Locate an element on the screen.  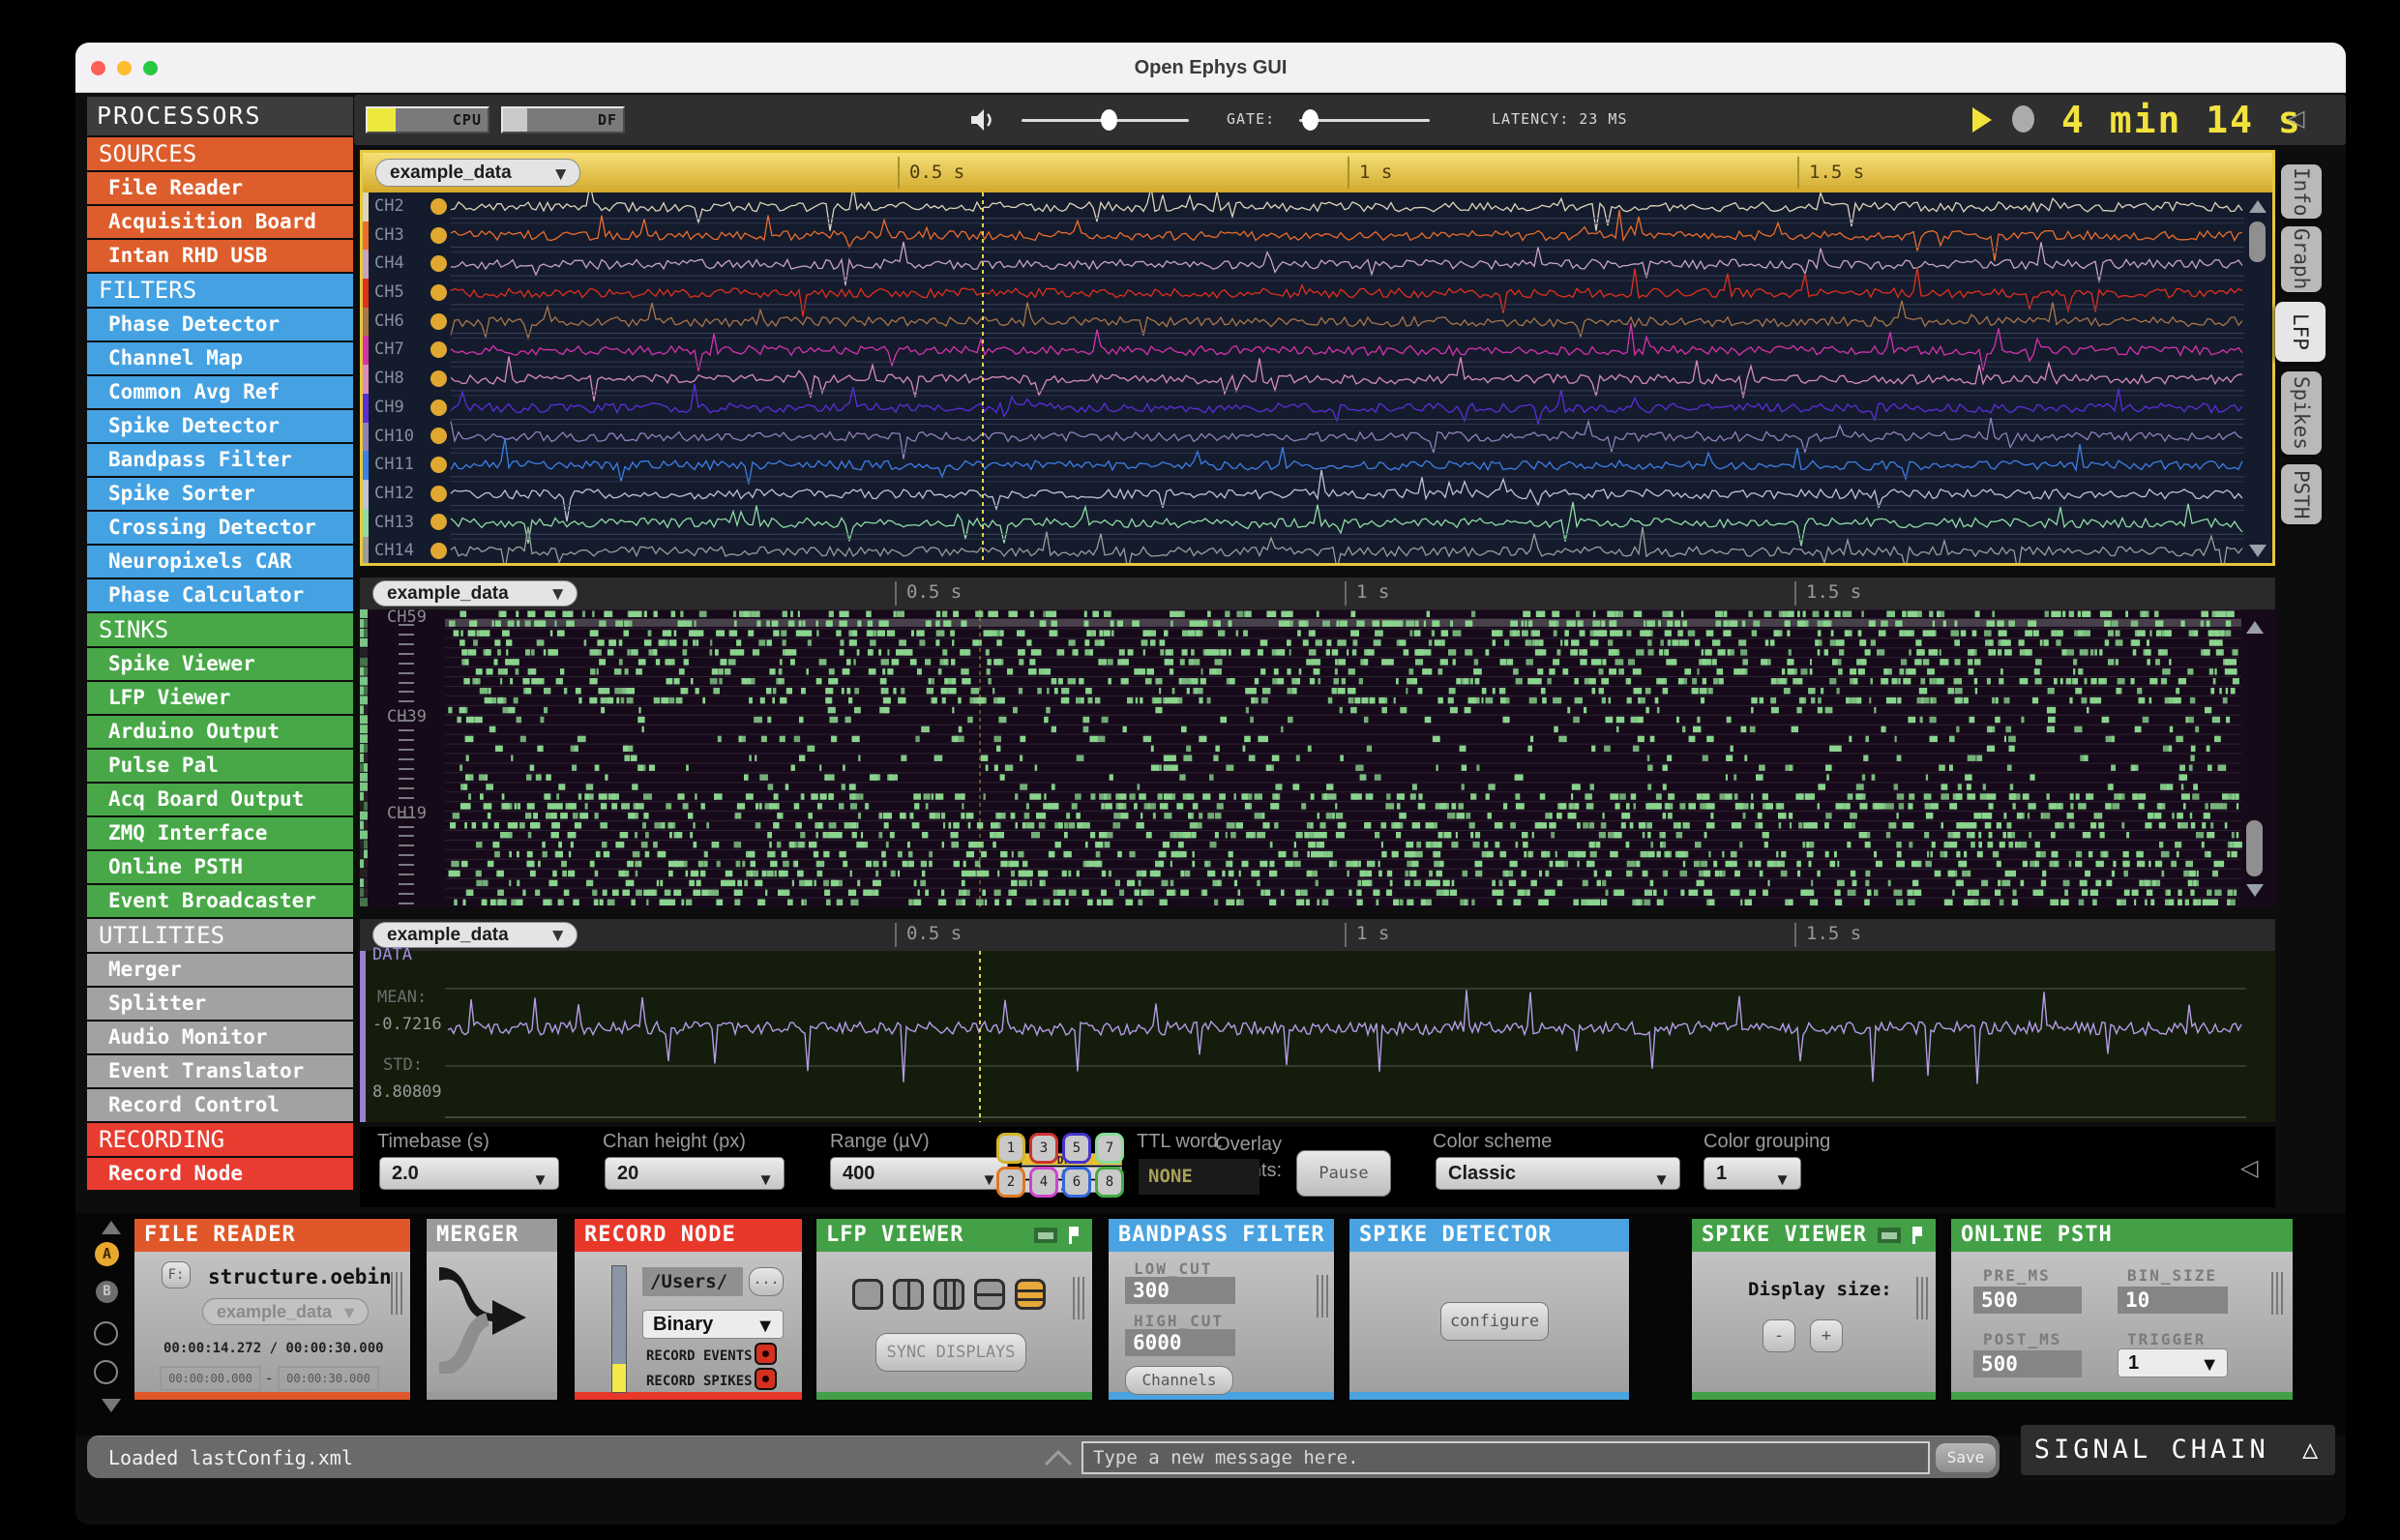
record-button is located at coordinates (2023, 119).